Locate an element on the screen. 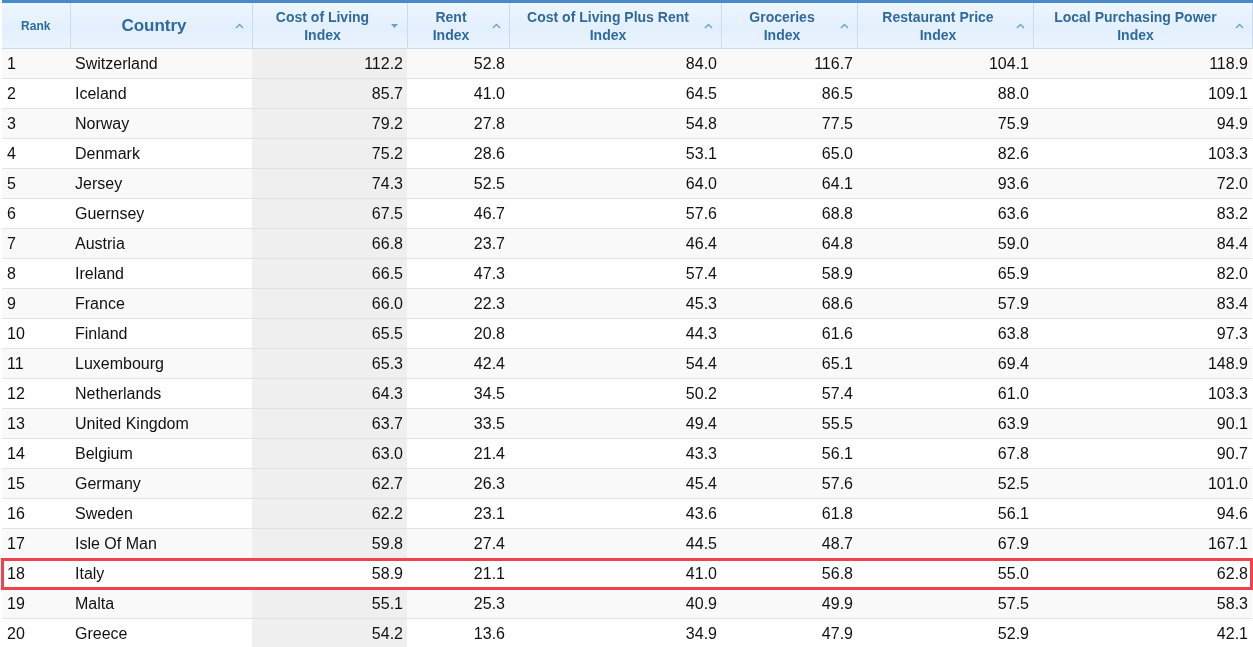  table-cell: 84.0 is located at coordinates (615, 63).